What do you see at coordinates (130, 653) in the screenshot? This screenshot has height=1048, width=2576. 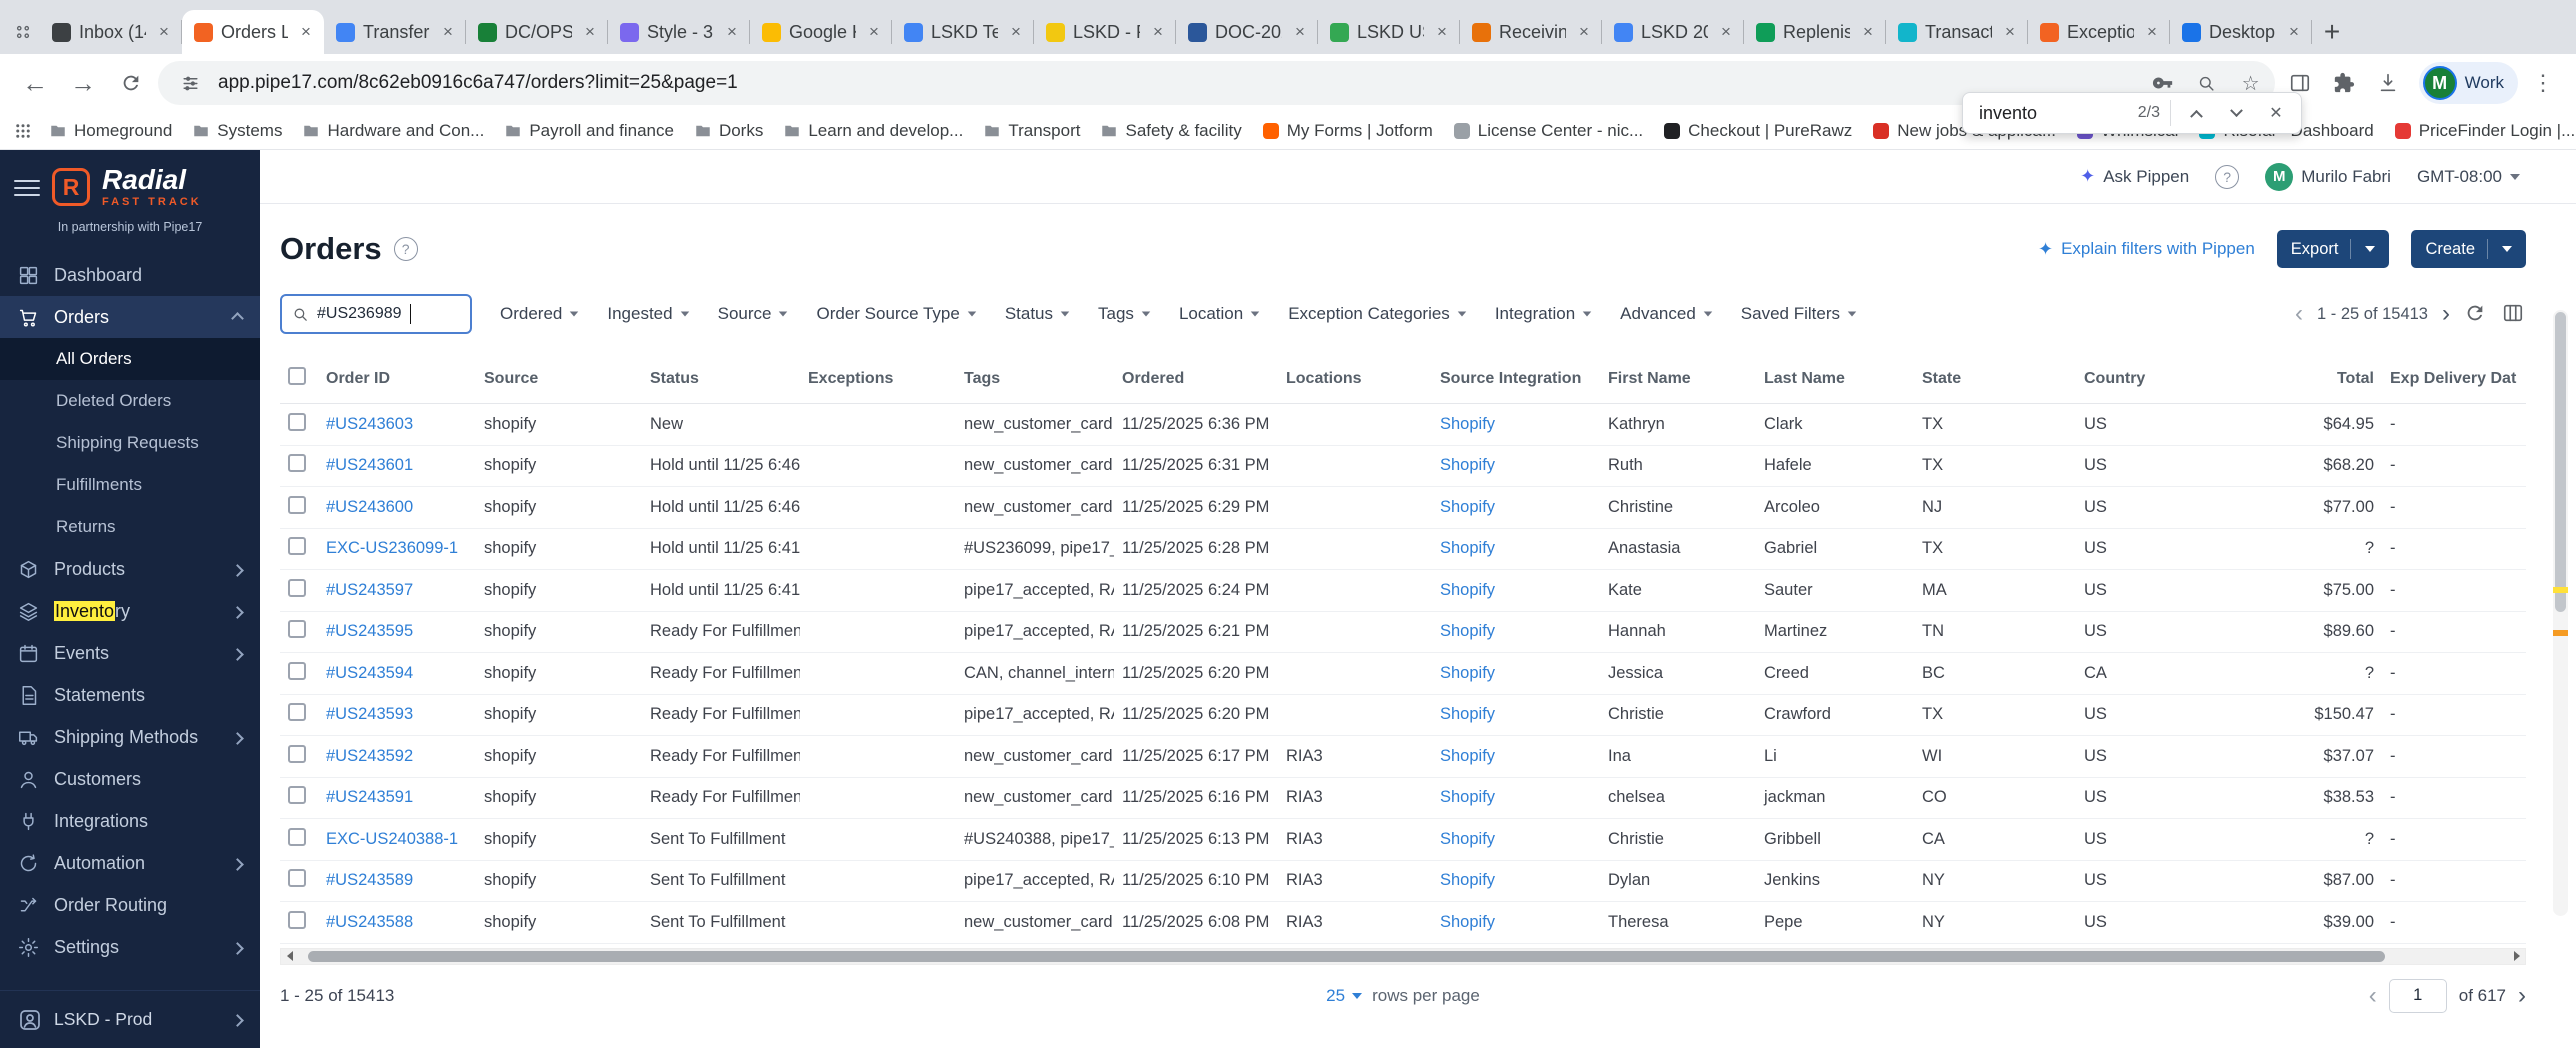 I see `sidebar-item-events: Events` at bounding box center [130, 653].